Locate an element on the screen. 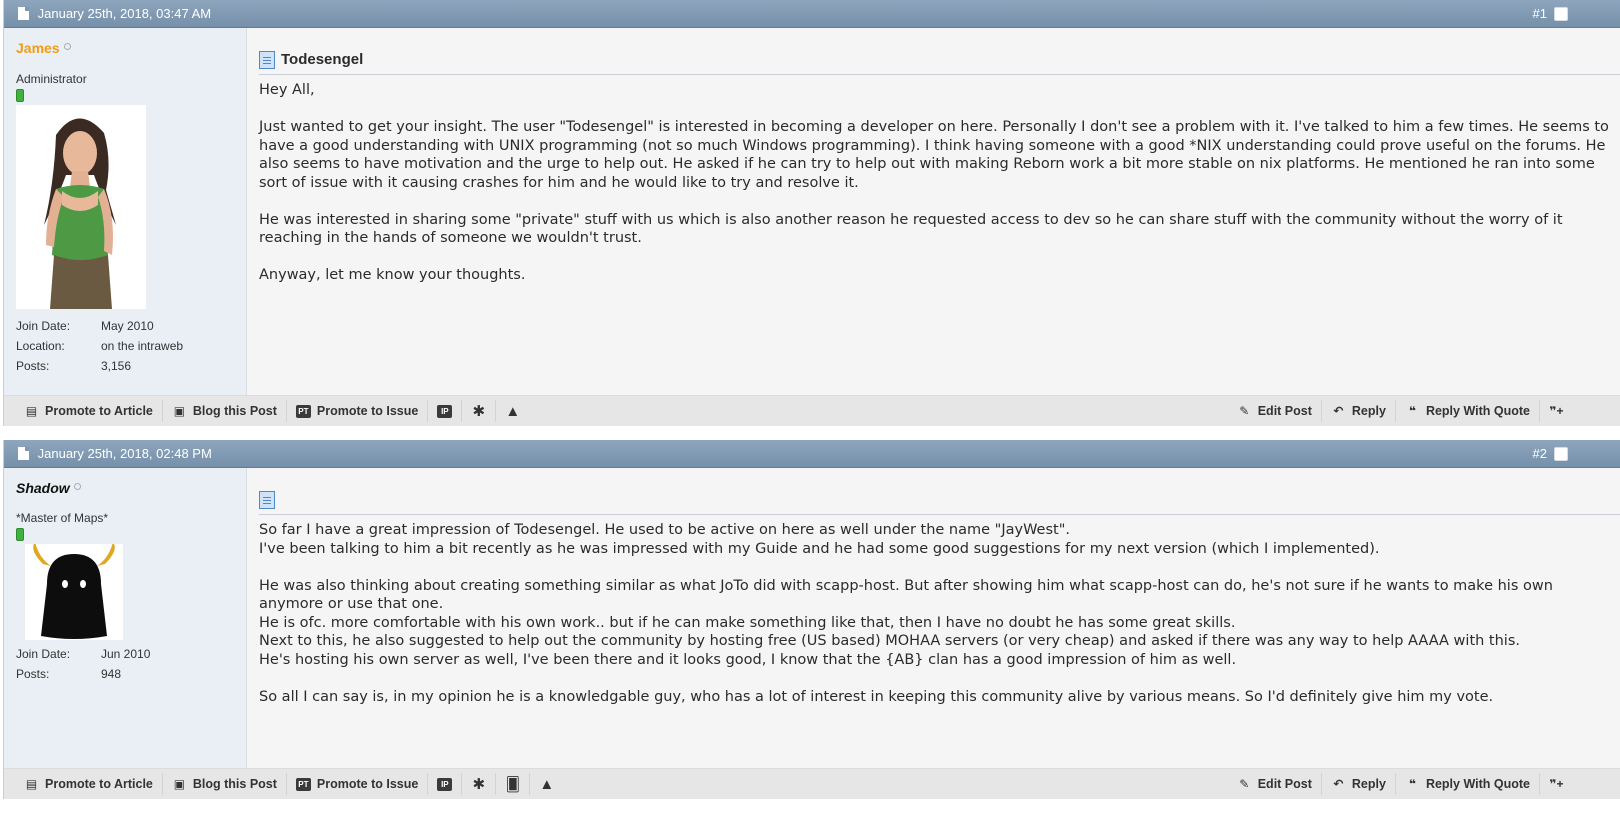 The image size is (1620, 831). username-link: Shadow is located at coordinates (43, 488).